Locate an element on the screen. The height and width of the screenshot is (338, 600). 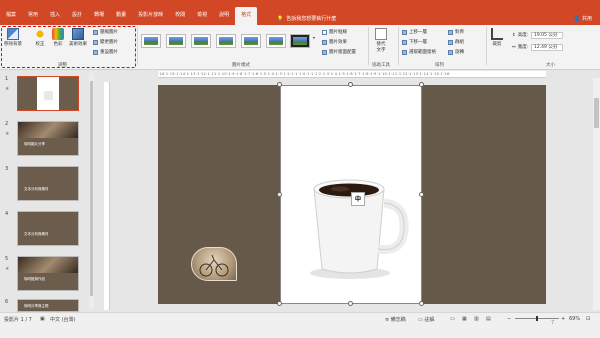
crop-icon is located at coordinates (497, 34).